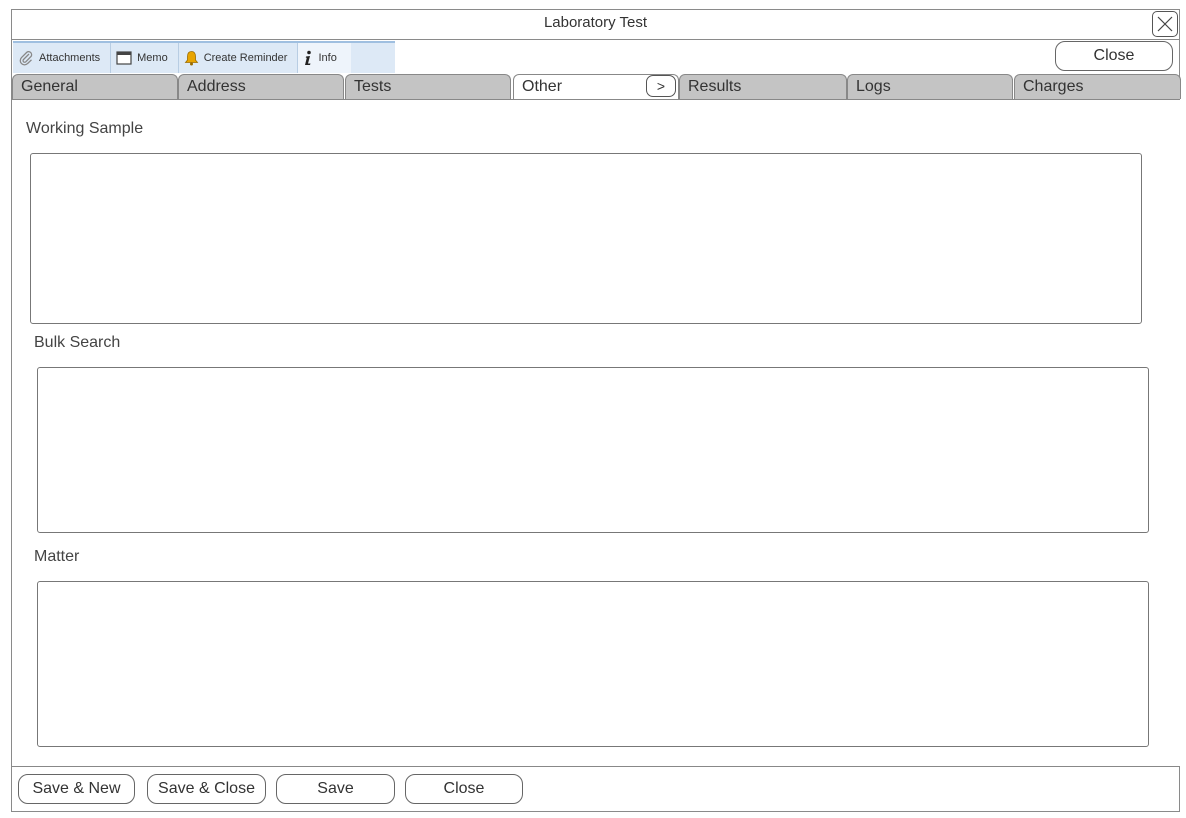  Describe the element at coordinates (428, 86) in the screenshot. I see `tab-tests: Tests` at that location.